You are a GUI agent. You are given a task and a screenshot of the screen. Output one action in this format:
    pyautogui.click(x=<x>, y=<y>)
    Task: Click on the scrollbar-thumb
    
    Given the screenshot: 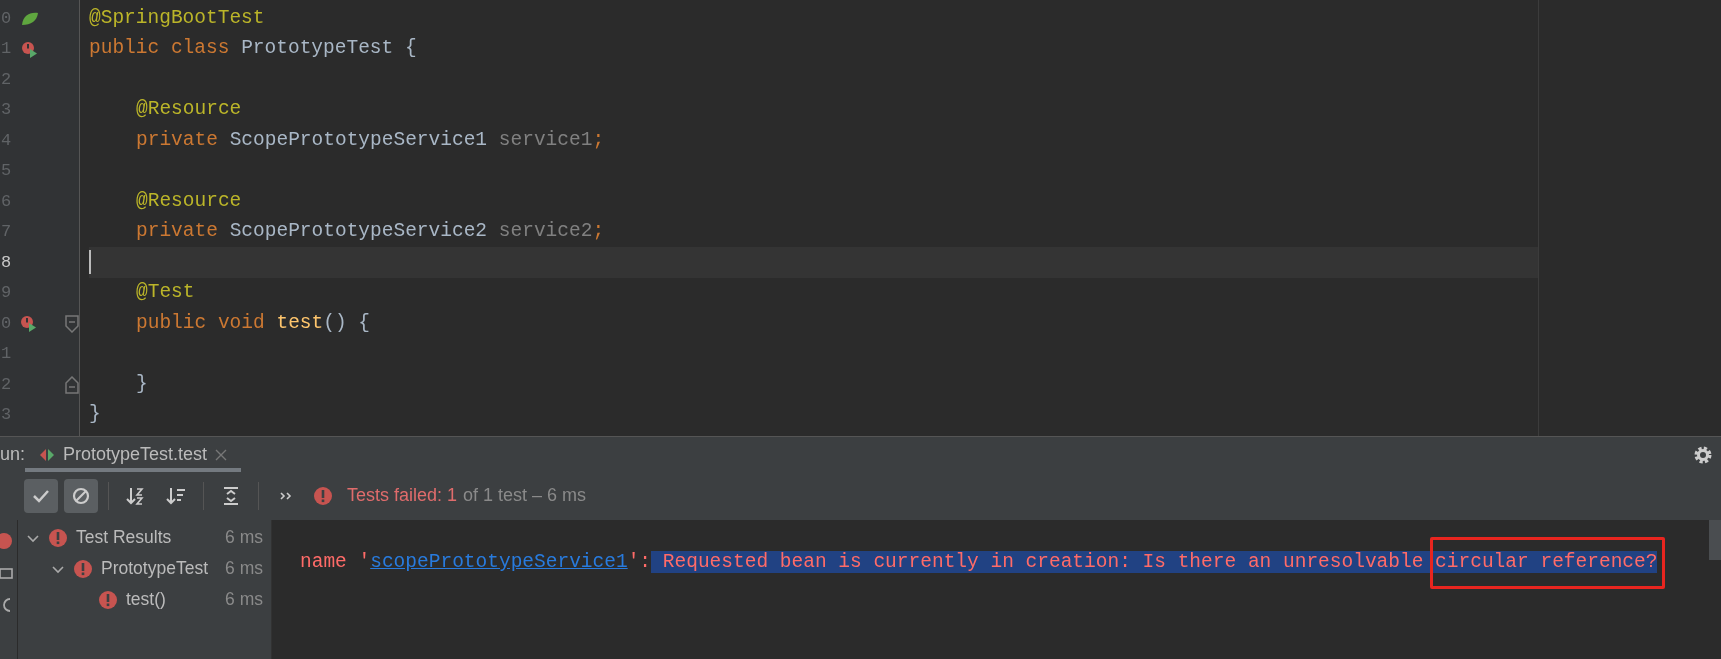 What is the action you would take?
    pyautogui.click(x=1715, y=540)
    